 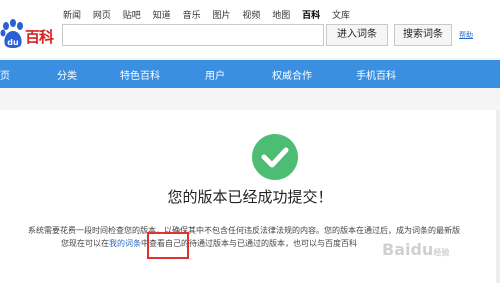 I want to click on main-nav: 页 分类 特色百科 用户 权威合作 手机百科, so click(x=250, y=74).